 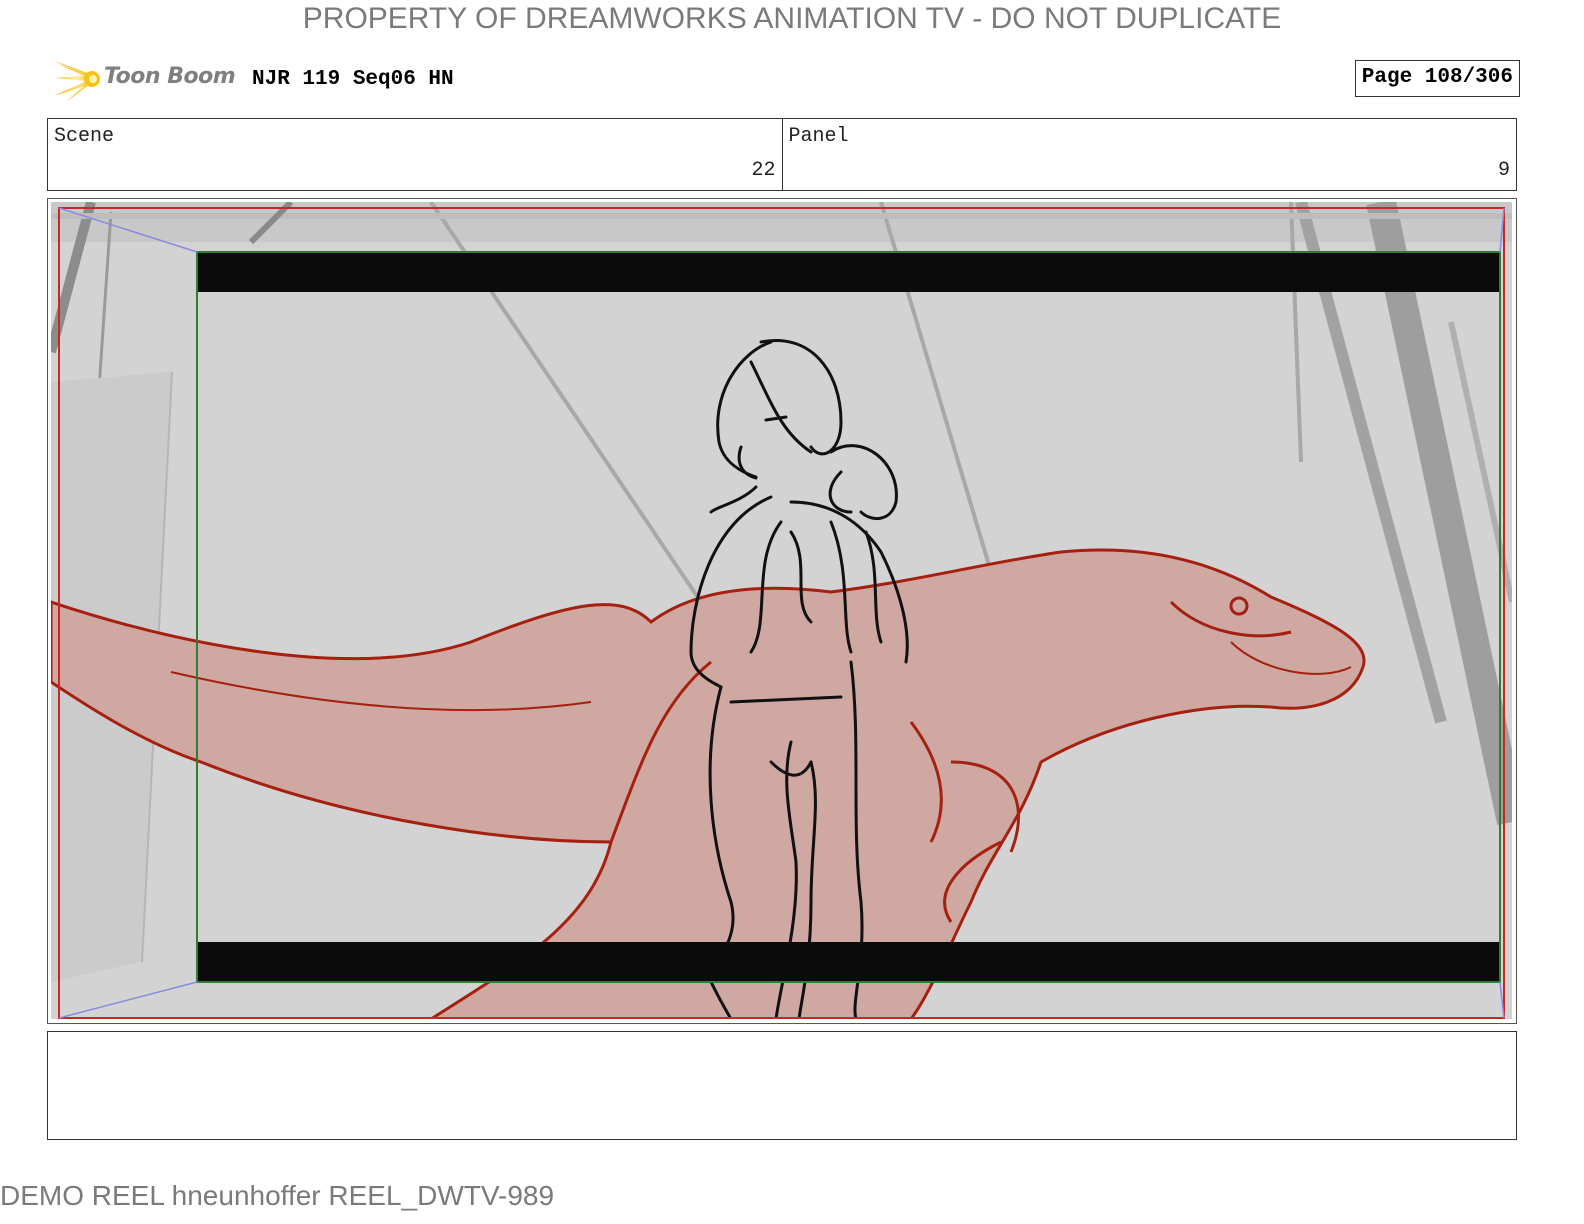 I want to click on scene-value: 22, so click(x=763, y=170).